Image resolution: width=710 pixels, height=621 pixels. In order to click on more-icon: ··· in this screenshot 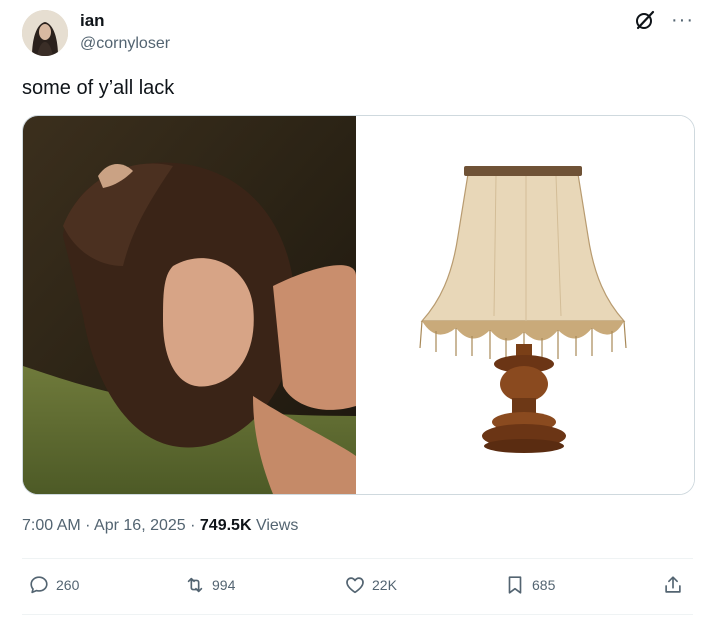, I will do `click(682, 20)`.